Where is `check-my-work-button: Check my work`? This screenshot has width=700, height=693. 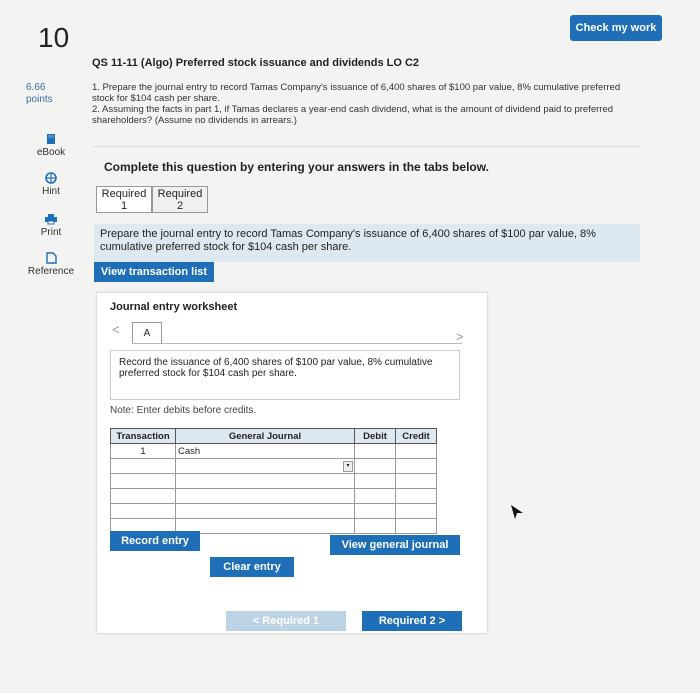 check-my-work-button: Check my work is located at coordinates (616, 28).